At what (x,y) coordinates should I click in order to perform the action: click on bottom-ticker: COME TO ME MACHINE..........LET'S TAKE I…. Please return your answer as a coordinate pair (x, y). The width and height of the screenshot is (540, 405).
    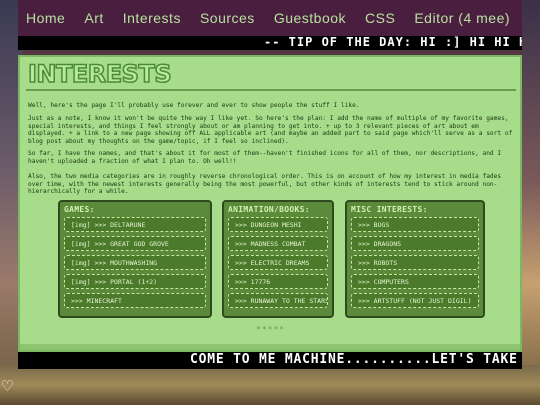
    Looking at the image, I should click on (270, 360).